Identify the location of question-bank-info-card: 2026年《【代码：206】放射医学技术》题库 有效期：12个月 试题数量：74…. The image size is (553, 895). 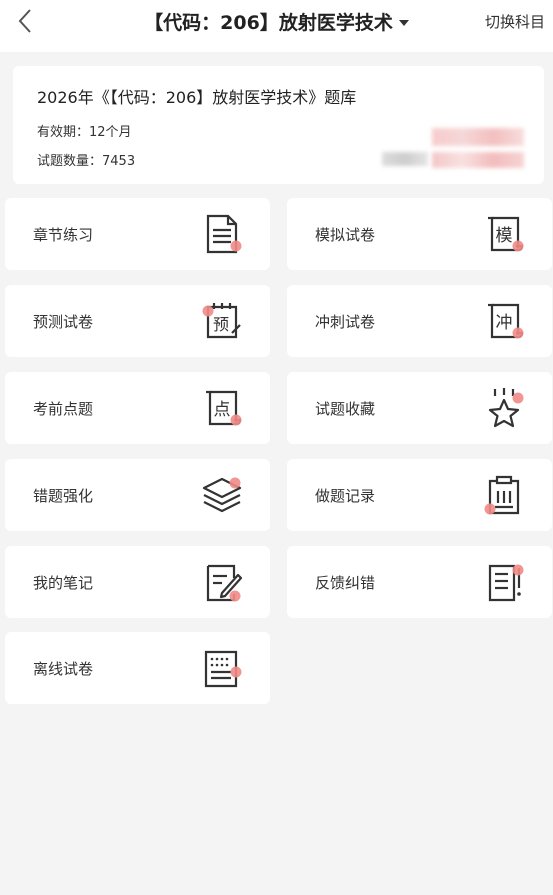
(278, 125).